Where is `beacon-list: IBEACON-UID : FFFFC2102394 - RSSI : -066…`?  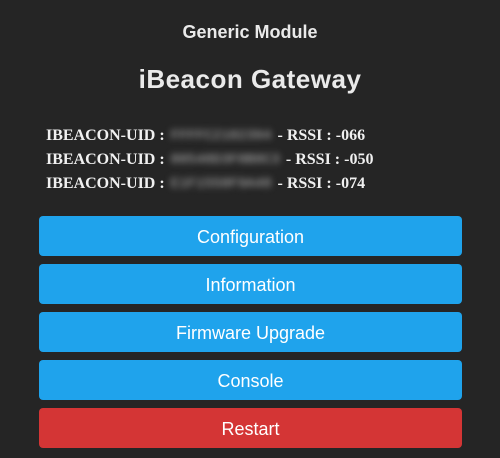 beacon-list: IBEACON-UID : FFFFC2102394 - RSSI : -066… is located at coordinates (256, 160).